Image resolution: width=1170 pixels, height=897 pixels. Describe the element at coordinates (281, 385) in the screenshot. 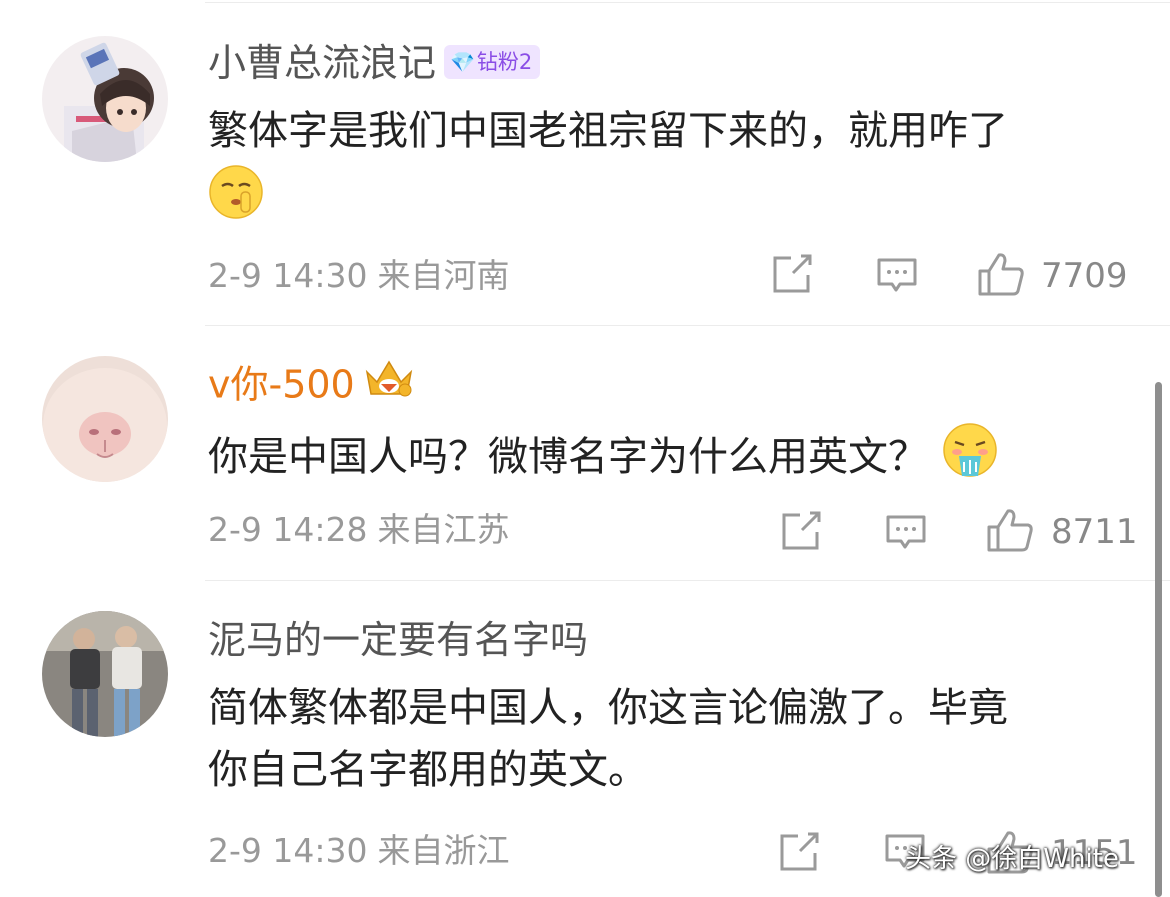

I see `username-text: v你-500` at that location.